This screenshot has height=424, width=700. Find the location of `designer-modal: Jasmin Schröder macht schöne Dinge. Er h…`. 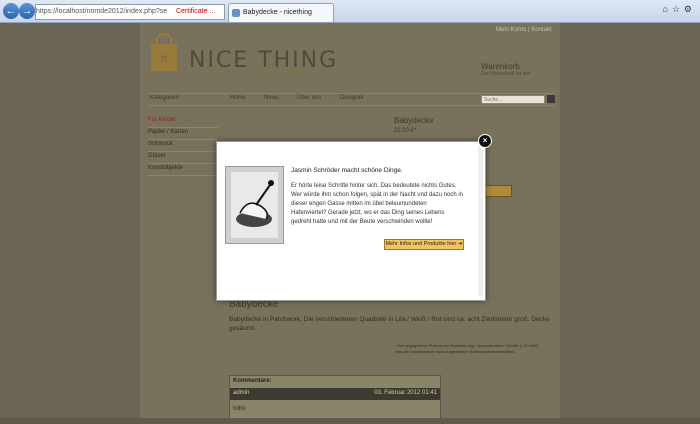

designer-modal: Jasmin Schröder macht schöne Dinge. Er h… is located at coordinates (351, 221).